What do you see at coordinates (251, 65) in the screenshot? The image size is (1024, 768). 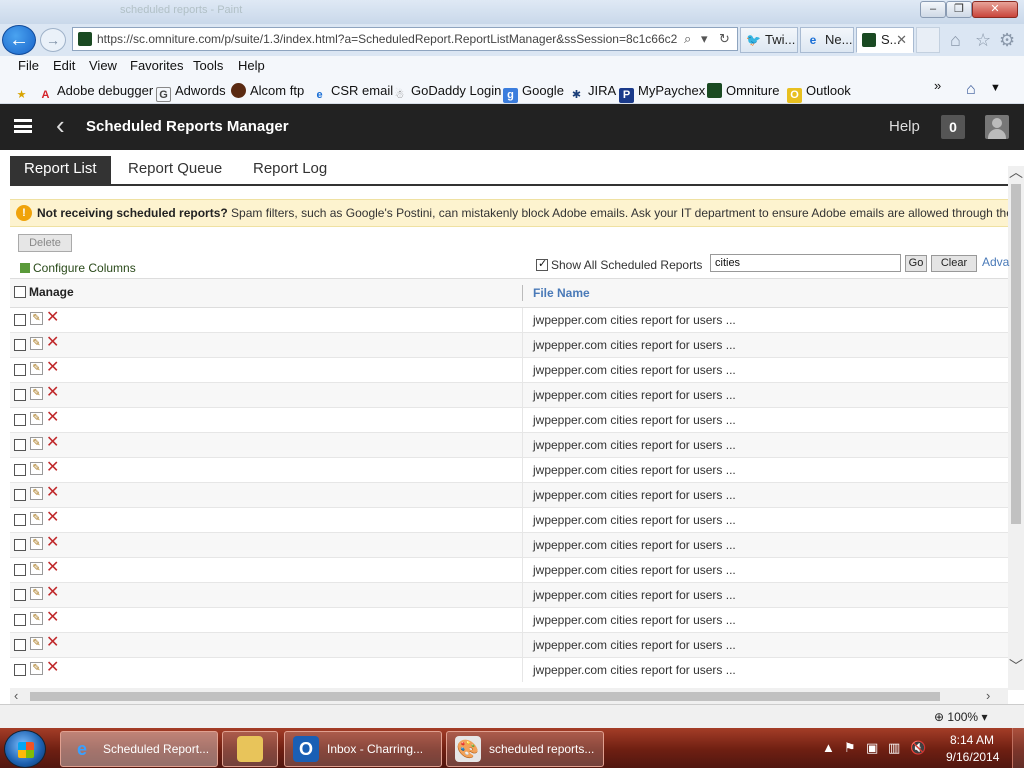 I see `menu-help: Help` at bounding box center [251, 65].